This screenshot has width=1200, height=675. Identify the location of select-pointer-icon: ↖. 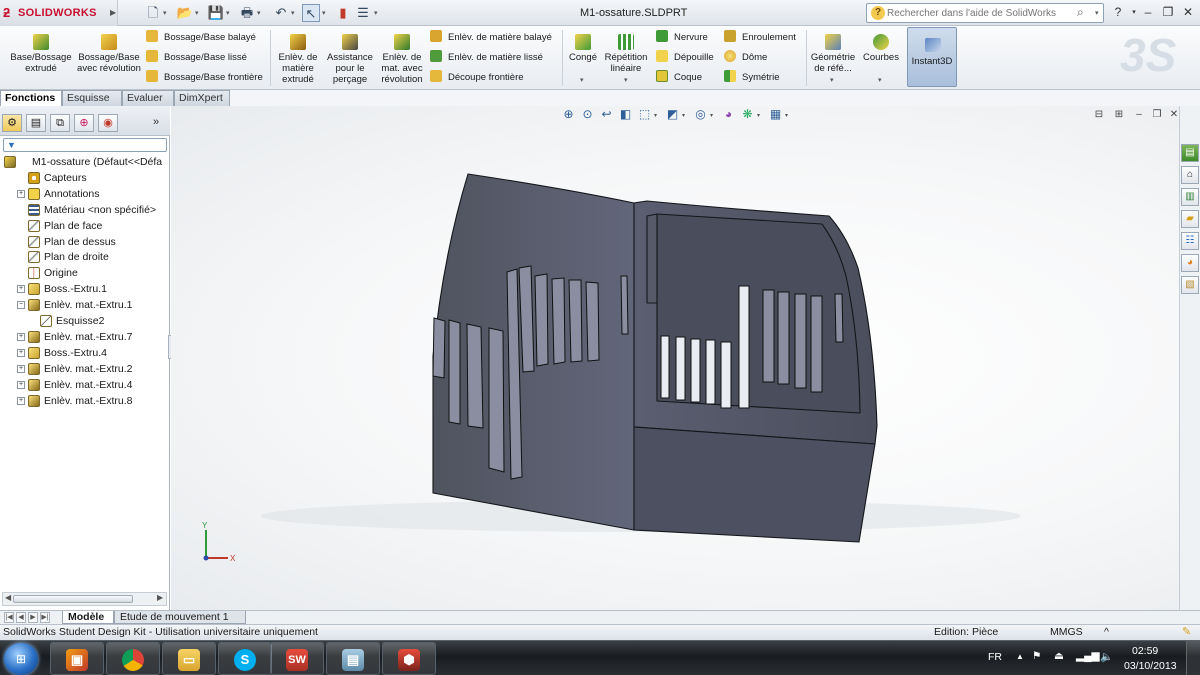
(311, 13).